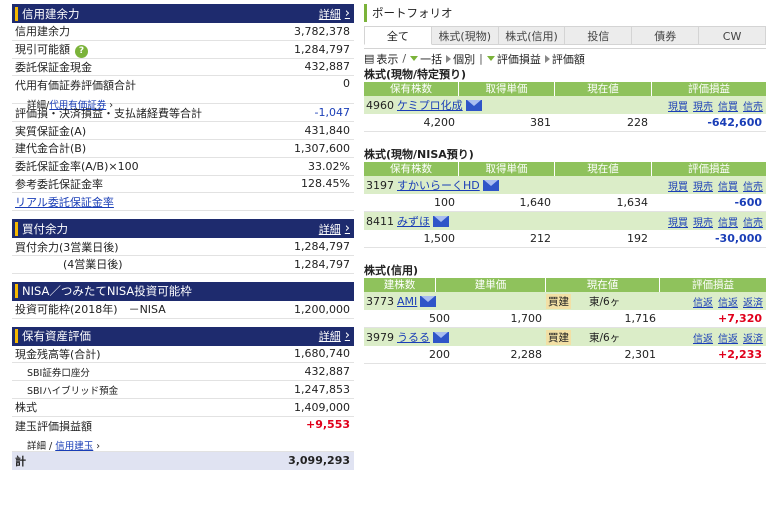 The image size is (776, 509). I want to click on tab-5: CW, so click(732, 35).